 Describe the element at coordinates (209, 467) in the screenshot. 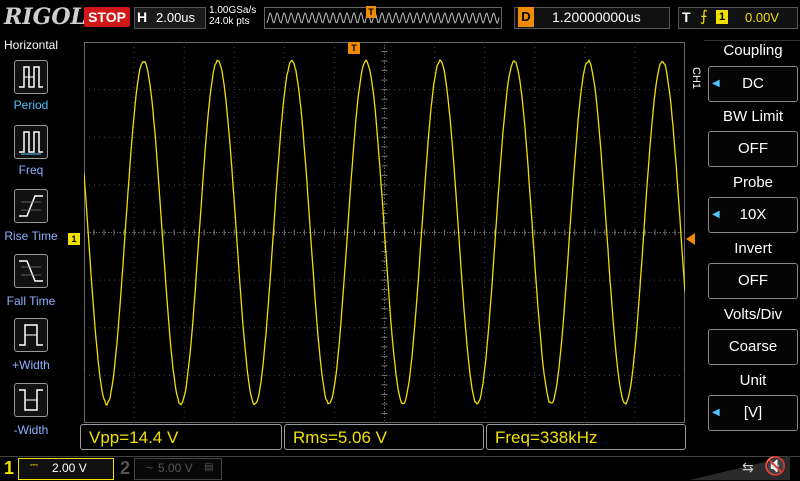

I see `ch2-bw-icon: ▤` at that location.